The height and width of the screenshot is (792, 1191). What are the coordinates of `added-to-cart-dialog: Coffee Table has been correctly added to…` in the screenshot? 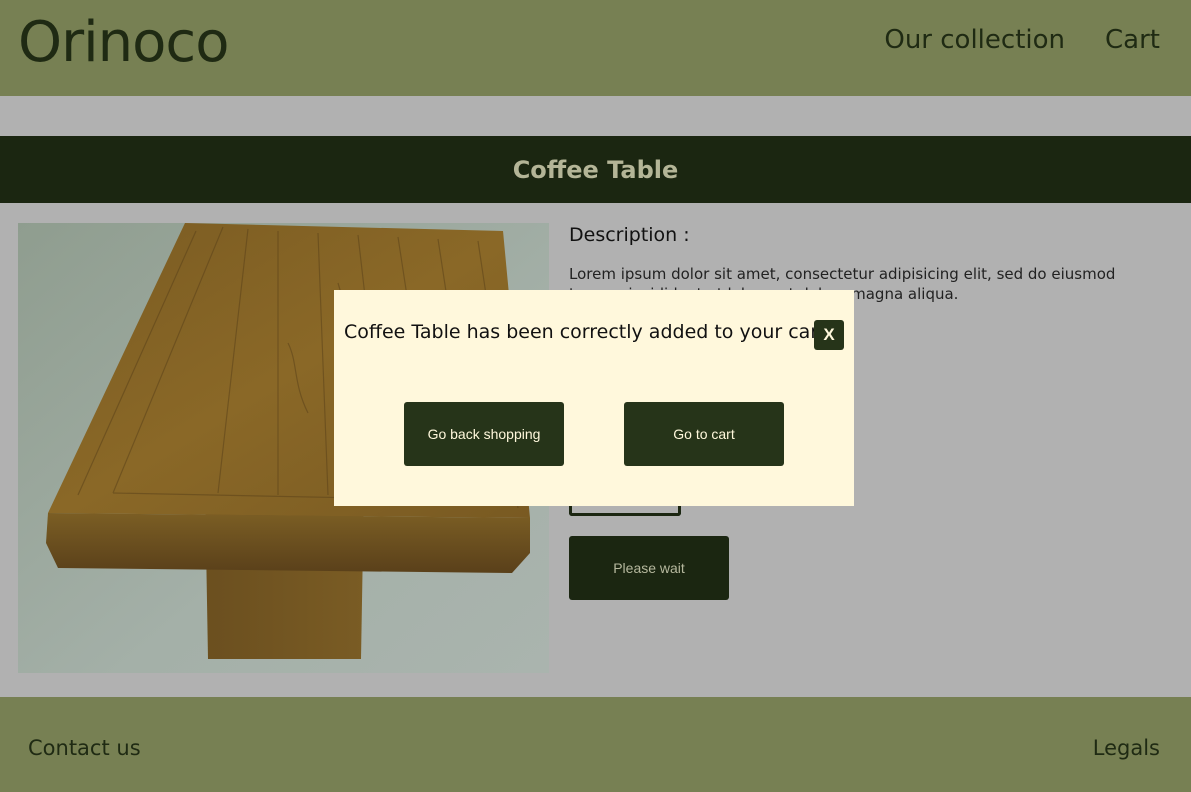 It's located at (594, 398).